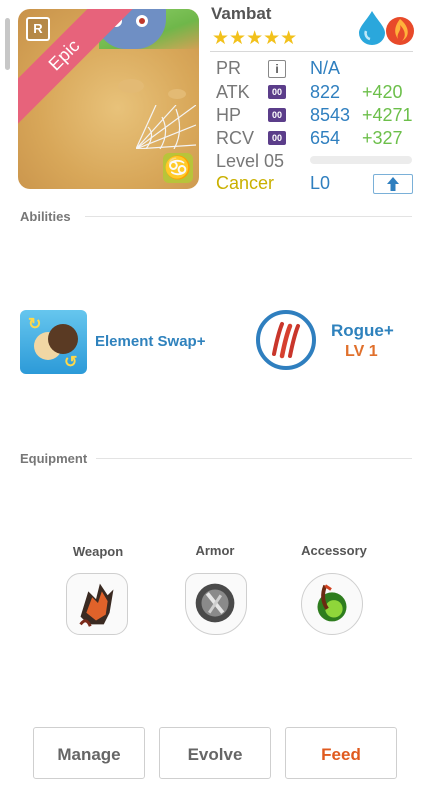  I want to click on header-divider, so click(311, 51).